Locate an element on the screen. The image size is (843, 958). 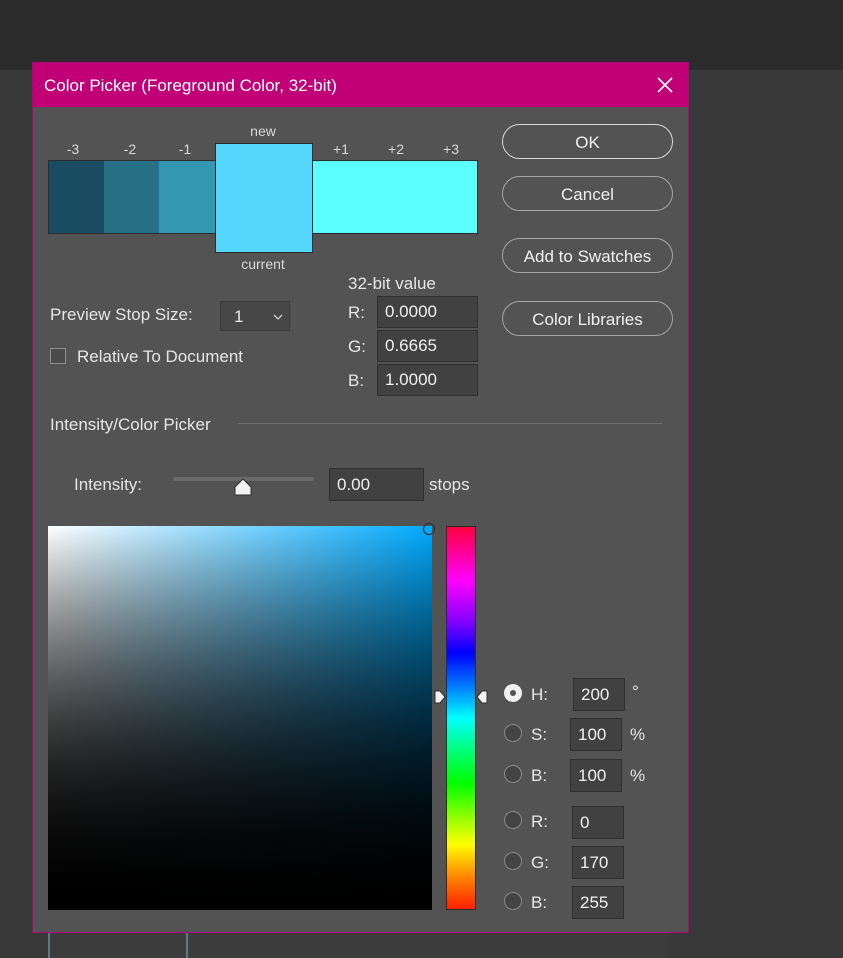
swatch-plus-steps is located at coordinates (395, 197).